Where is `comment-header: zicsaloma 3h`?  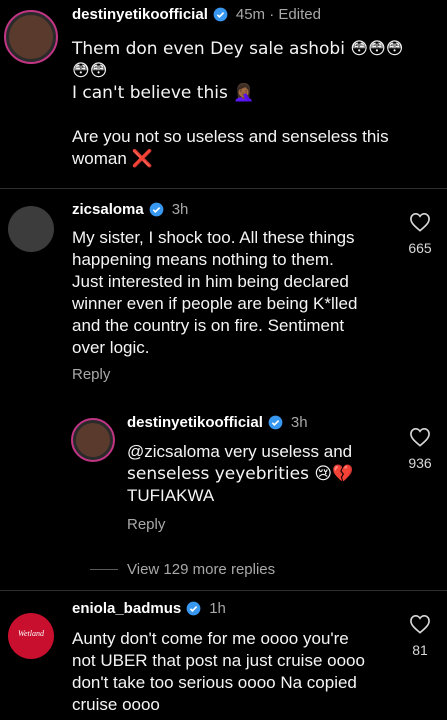
comment-header: zicsaloma 3h is located at coordinates (130, 209).